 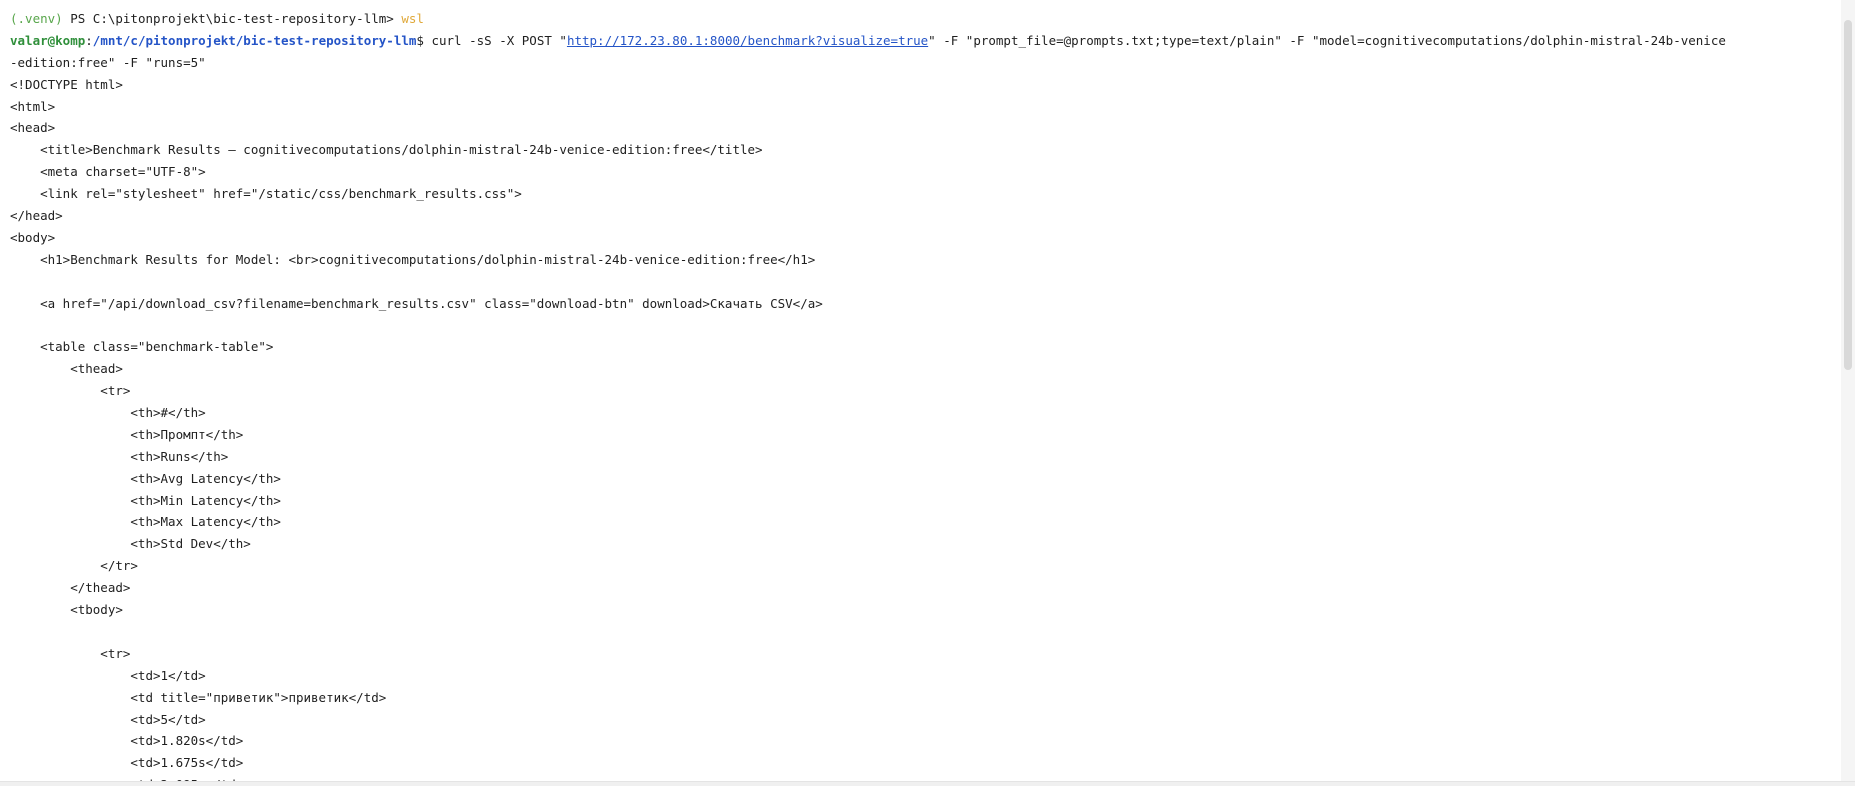 What do you see at coordinates (36, 216) in the screenshot?
I see `output-line: </head>` at bounding box center [36, 216].